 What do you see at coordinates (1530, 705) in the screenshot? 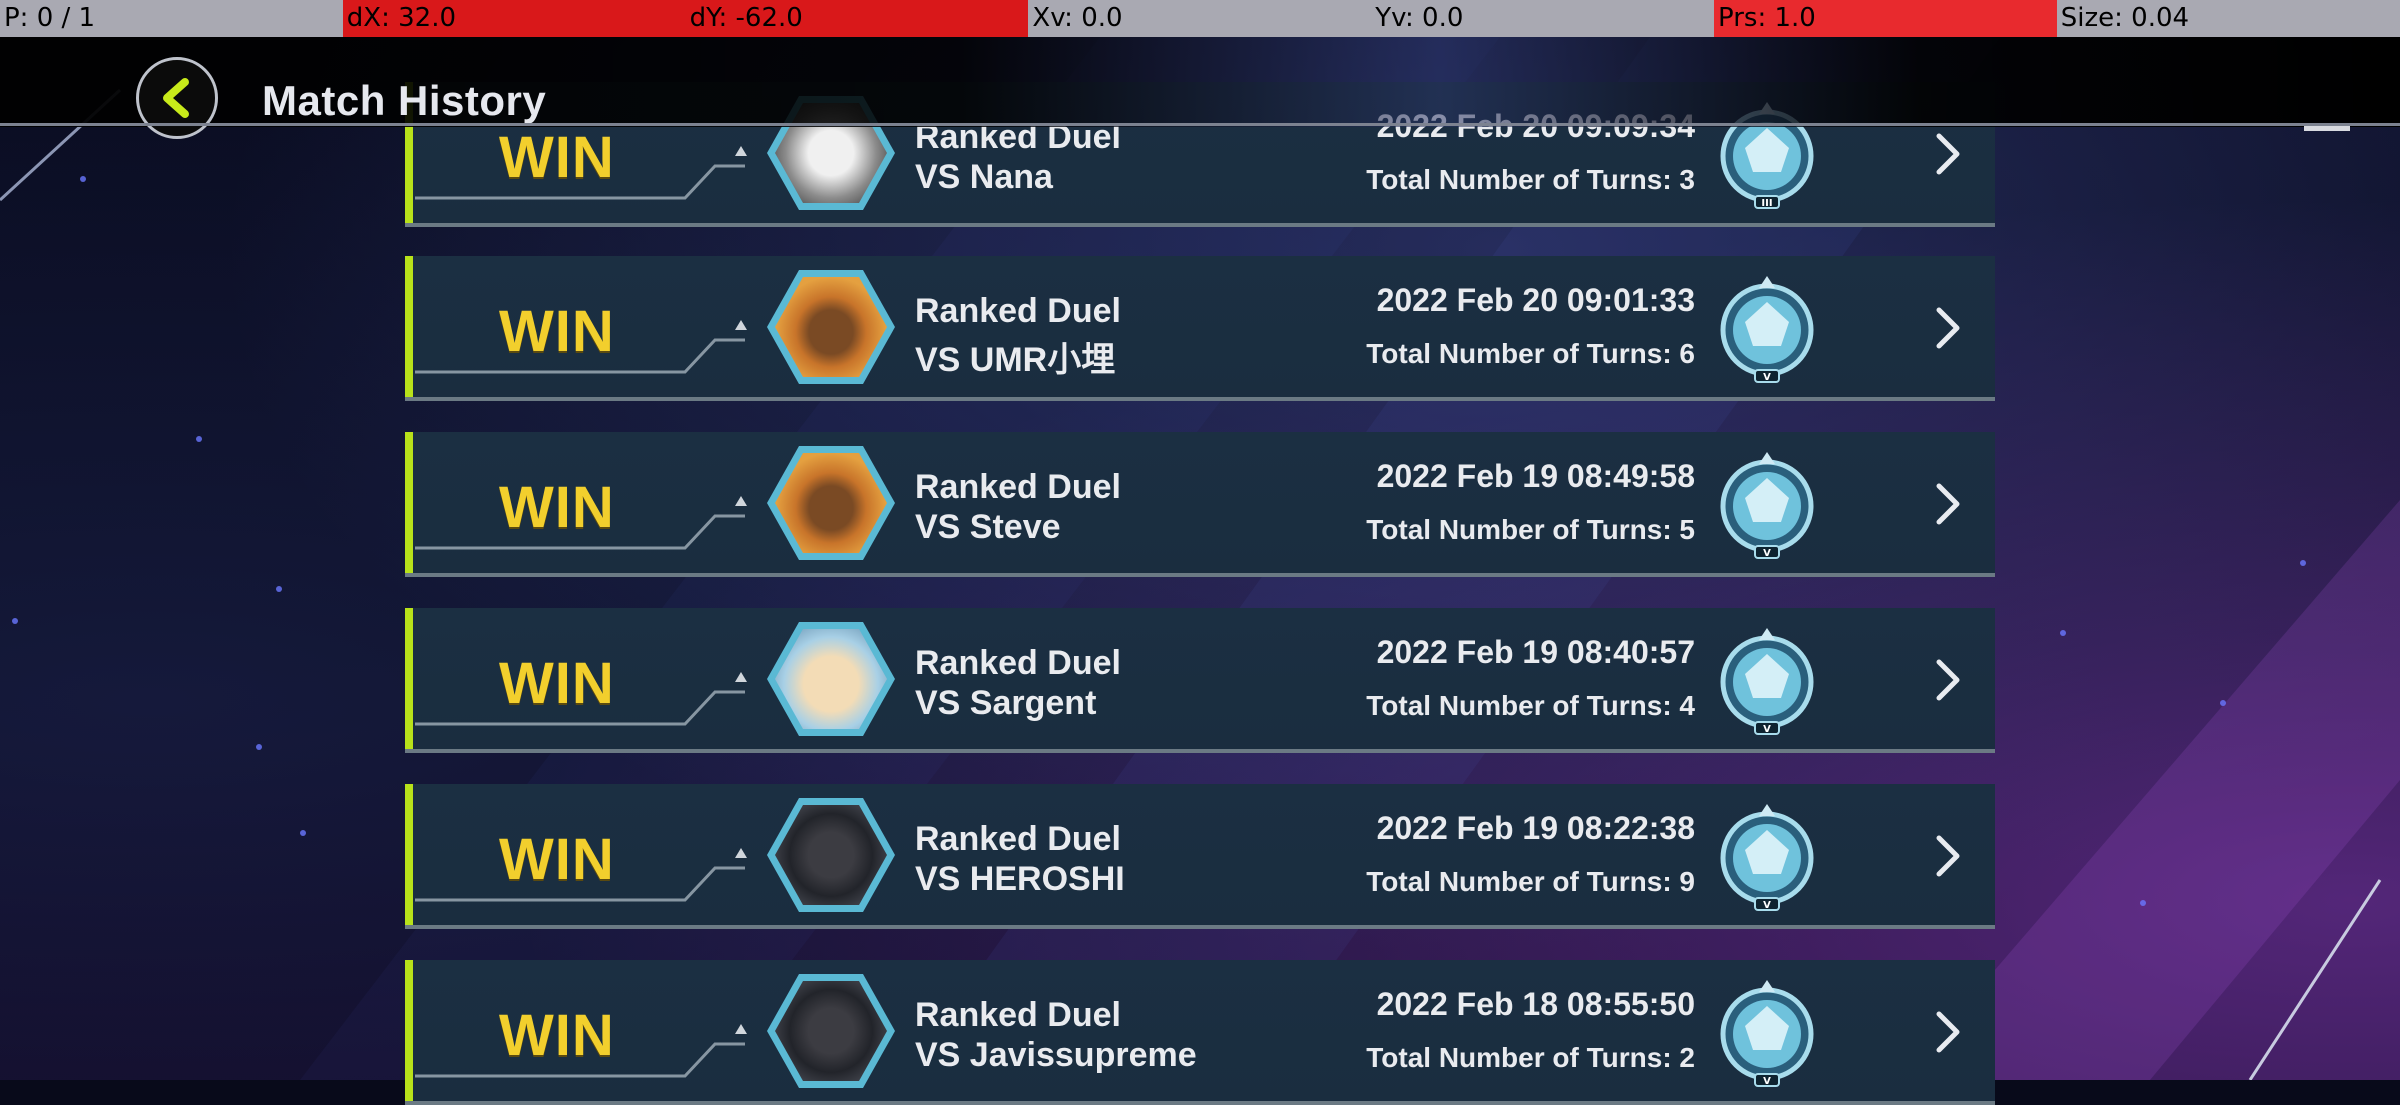
I see `turn-count: Total Number of Turns: 4` at bounding box center [1530, 705].